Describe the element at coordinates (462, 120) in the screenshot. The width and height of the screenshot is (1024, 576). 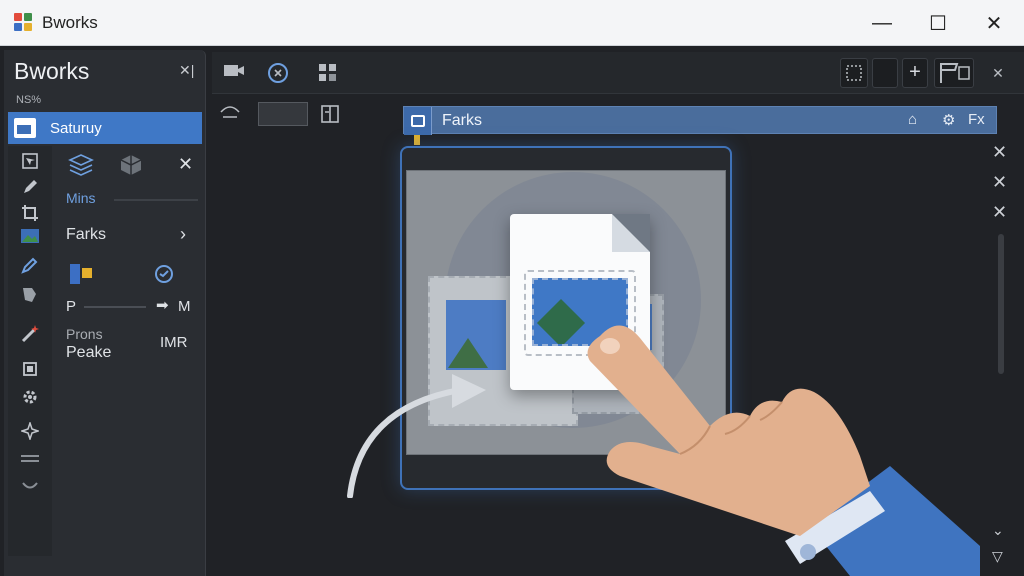
I see `document-title: Farks` at that location.